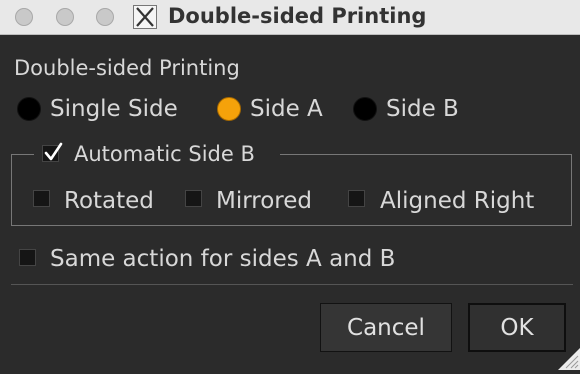 Image resolution: width=580 pixels, height=374 pixels. I want to click on side-b-label: Side B, so click(422, 109).